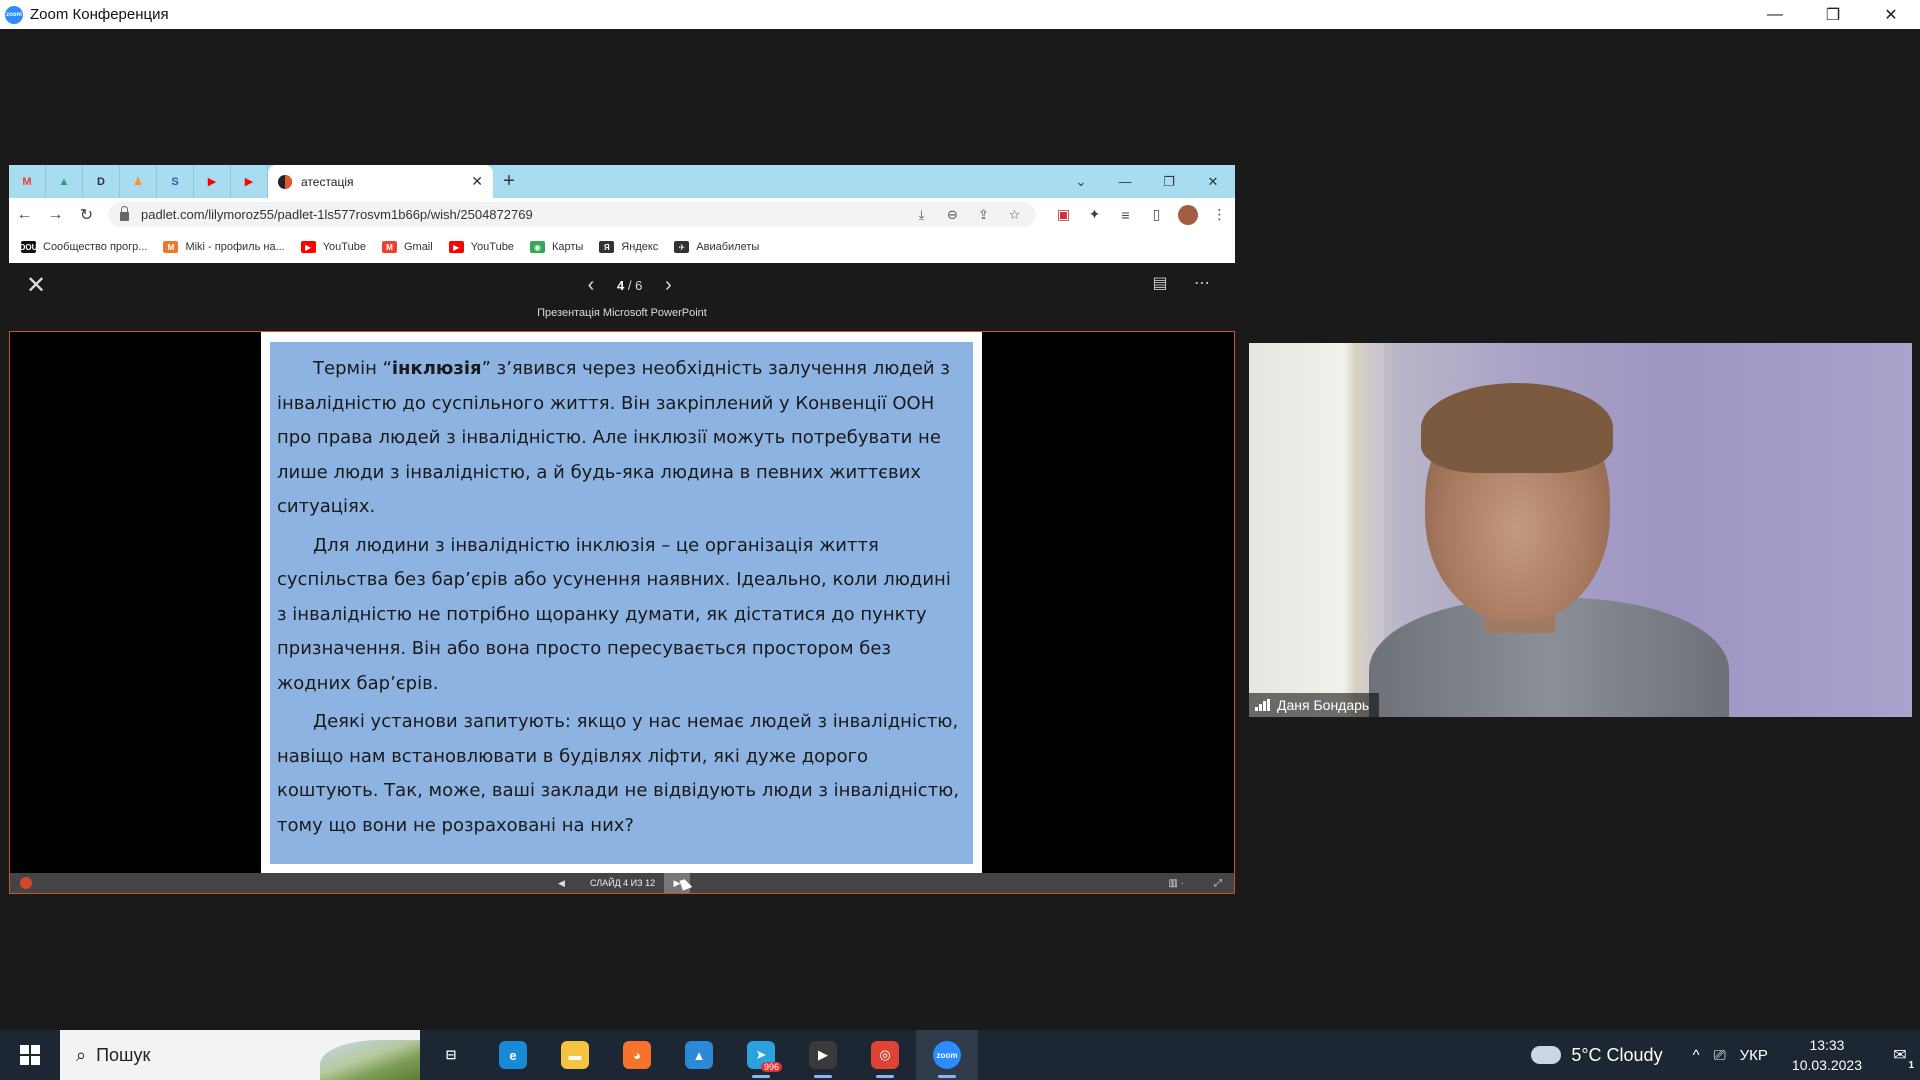 This screenshot has height=1080, width=1920. I want to click on taskbar-app: ▬, so click(575, 1055).